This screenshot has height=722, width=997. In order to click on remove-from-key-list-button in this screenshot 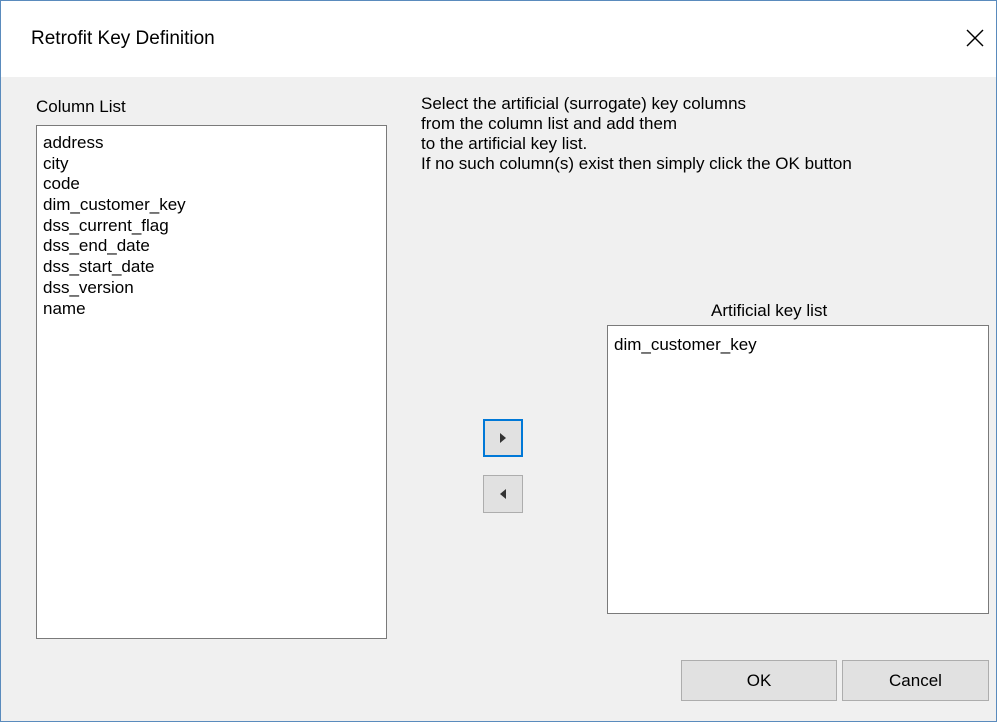, I will do `click(503, 494)`.